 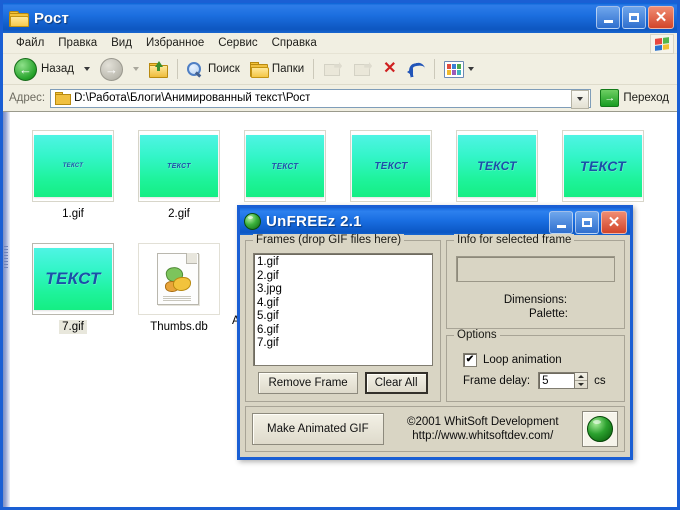 What do you see at coordinates (662, 44) in the screenshot?
I see `windows-flag-icon` at bounding box center [662, 44].